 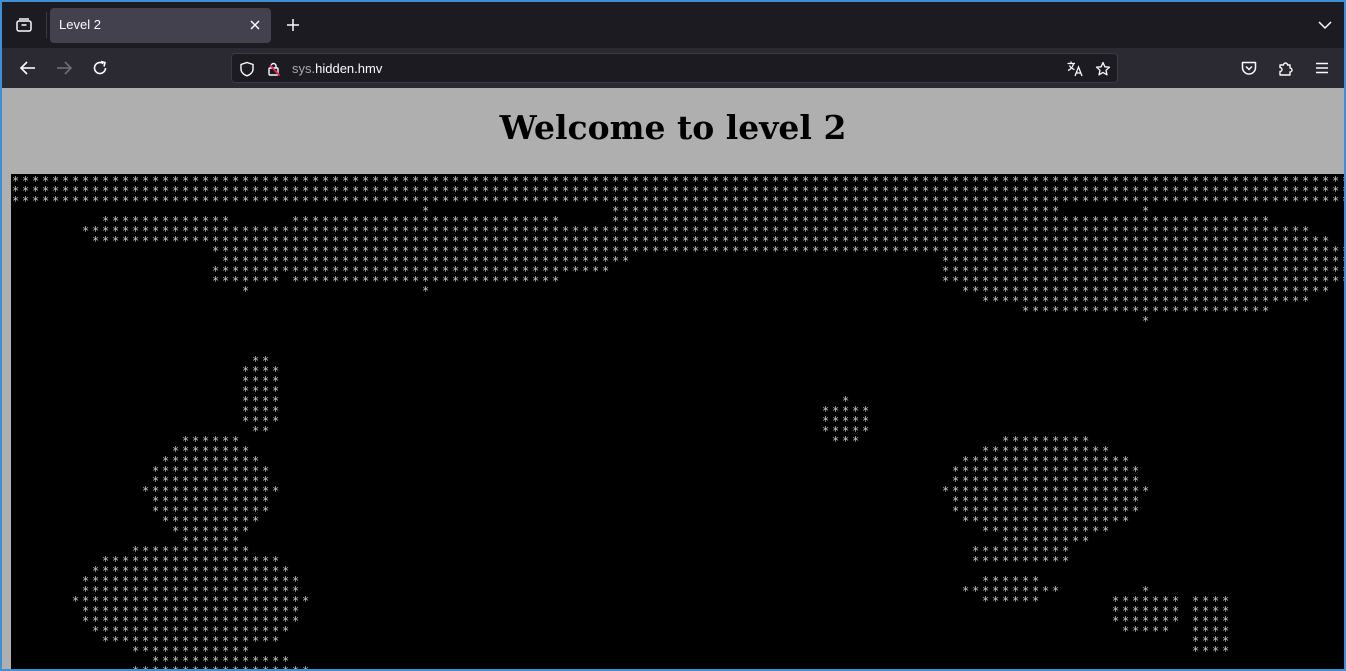 What do you see at coordinates (673, 25) in the screenshot?
I see `tab-strip: Level 2` at bounding box center [673, 25].